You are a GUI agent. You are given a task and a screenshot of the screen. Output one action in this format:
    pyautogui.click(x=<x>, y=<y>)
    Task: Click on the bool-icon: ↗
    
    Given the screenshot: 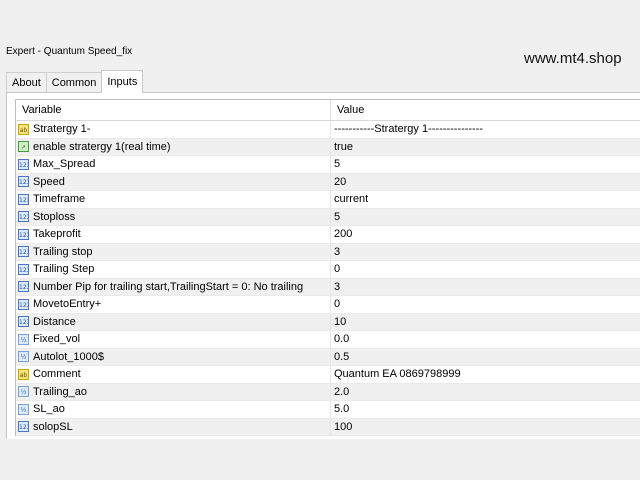 What is the action you would take?
    pyautogui.click(x=23, y=147)
    